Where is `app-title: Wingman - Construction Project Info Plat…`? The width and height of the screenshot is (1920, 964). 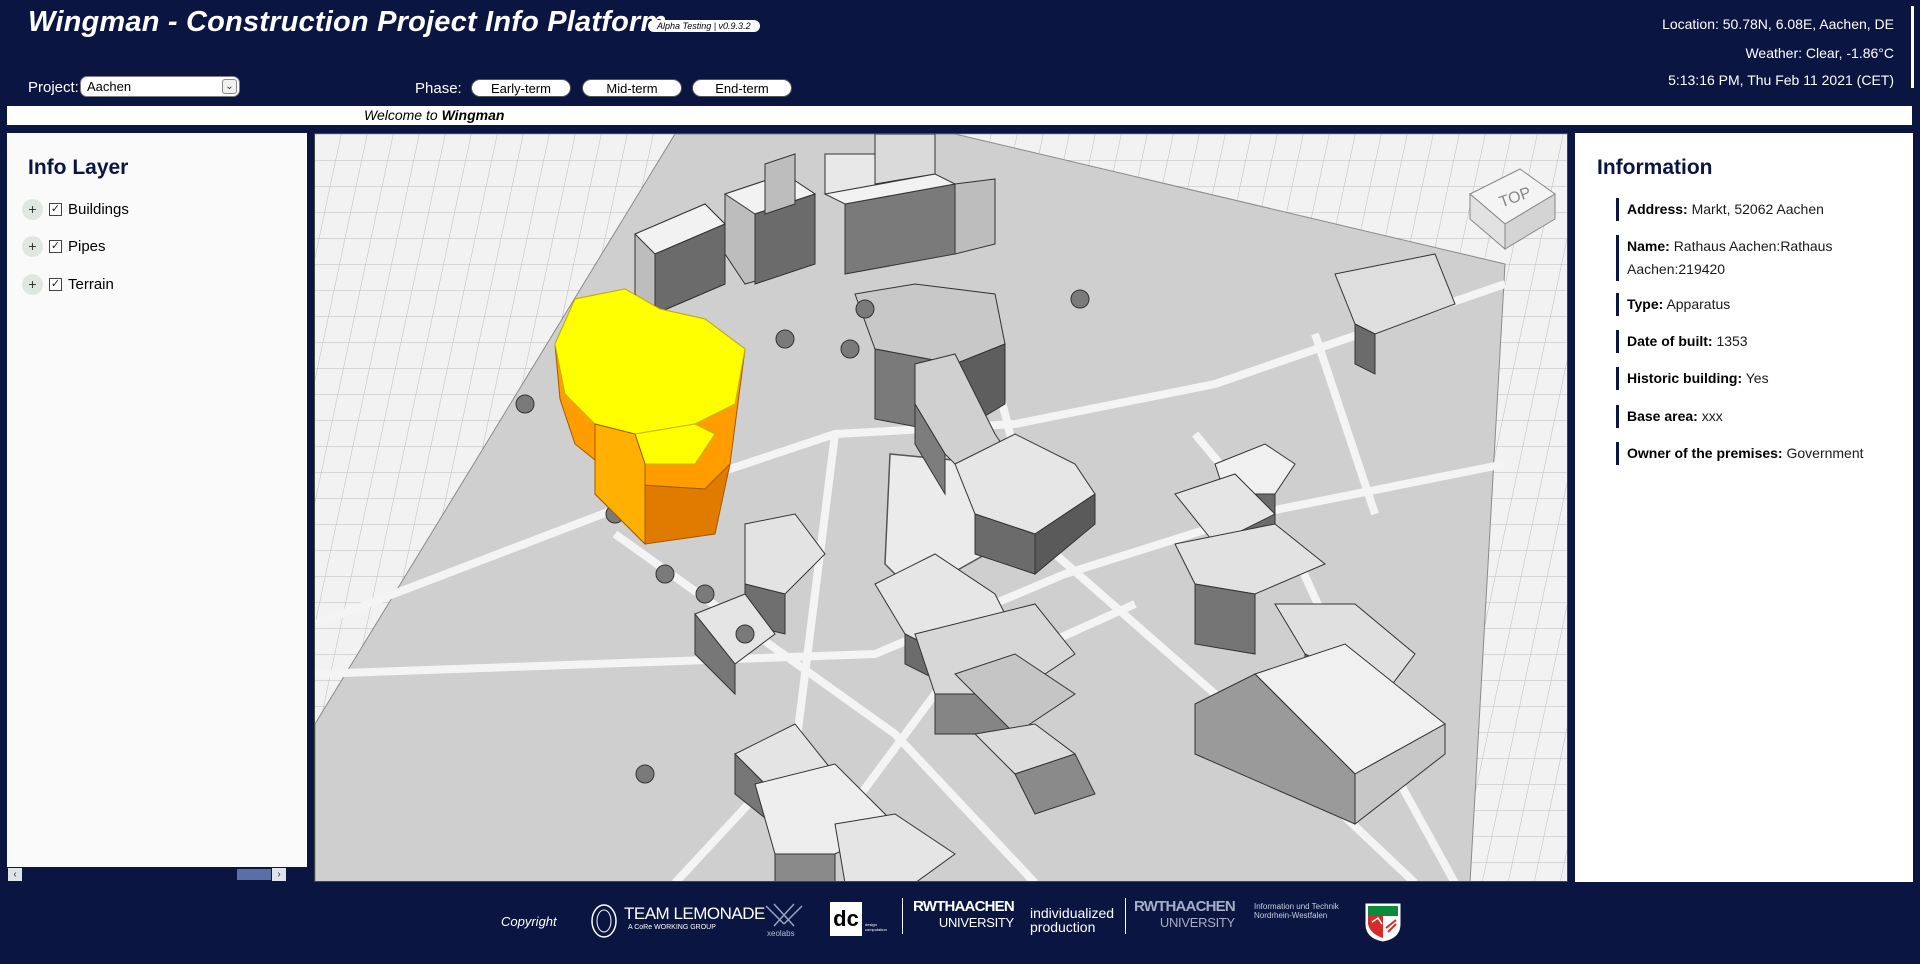 app-title: Wingman - Construction Project Info Plat… is located at coordinates (347, 22).